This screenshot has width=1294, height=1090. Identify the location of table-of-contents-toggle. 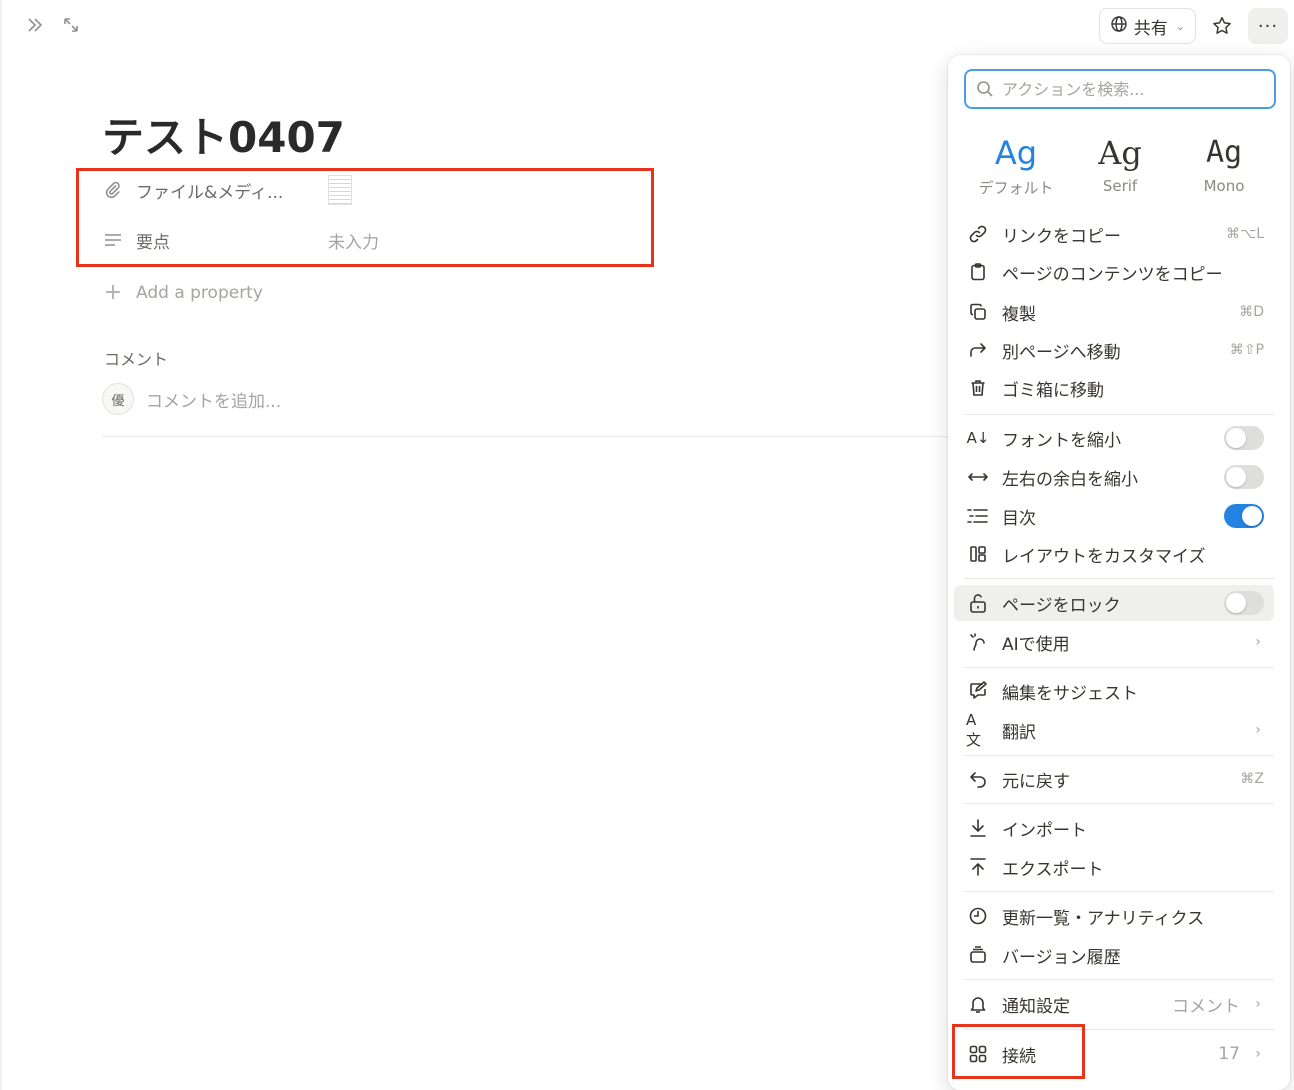
(1244, 516).